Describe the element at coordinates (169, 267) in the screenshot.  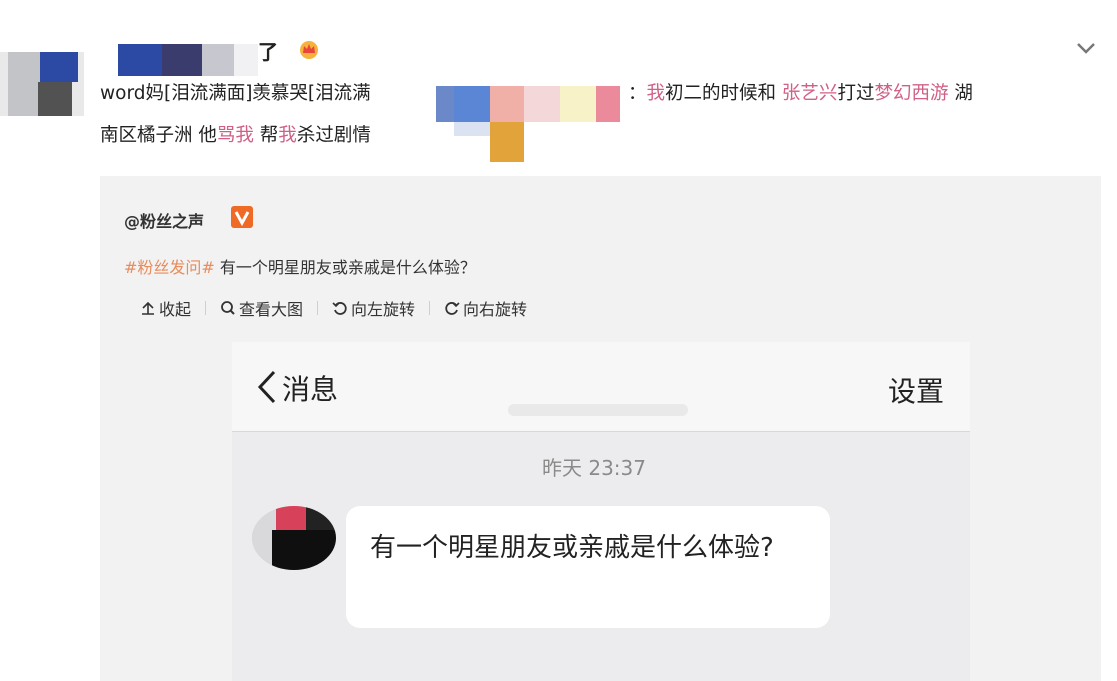
I see `topic-tag: #粉丝发问#` at that location.